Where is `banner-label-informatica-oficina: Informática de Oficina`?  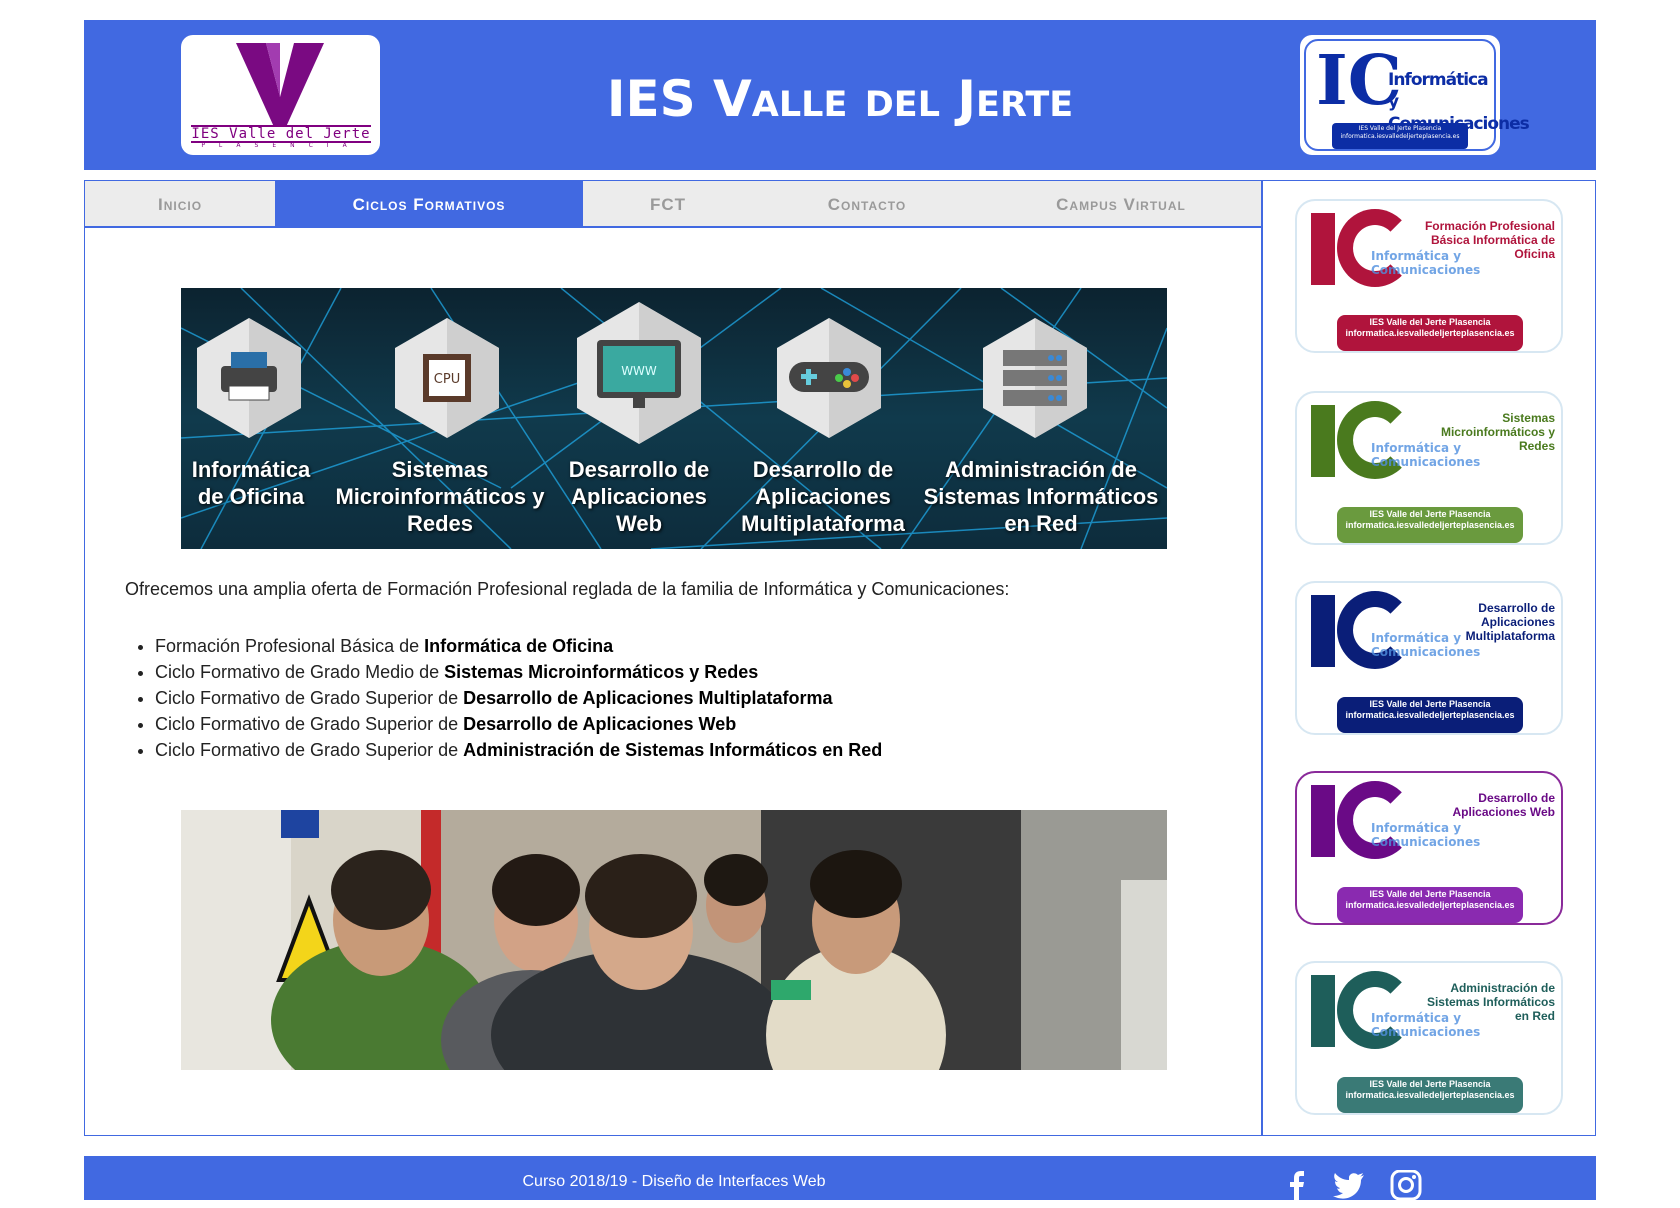
banner-label-informatica-oficina: Informática de Oficina is located at coordinates (251, 483).